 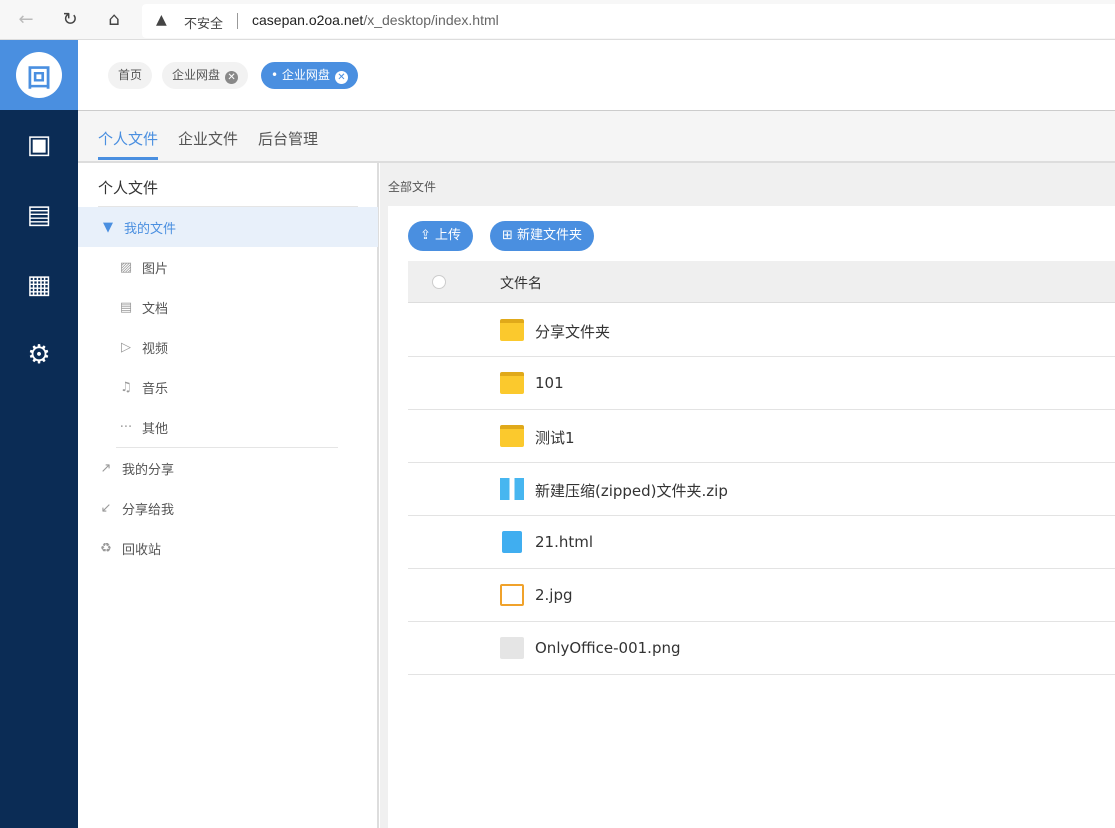 What do you see at coordinates (155, 349) in the screenshot?
I see `sidebar-item-label: 视频` at bounding box center [155, 349].